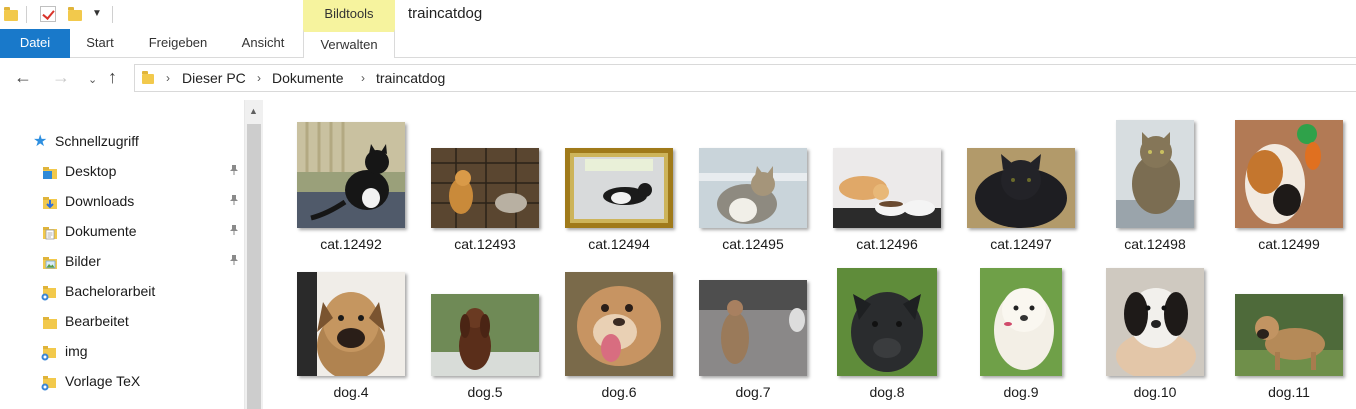 The image size is (1356, 409). Describe the element at coordinates (122, 172) in the screenshot. I see `sidebar-item-desktop: Desktop` at that location.